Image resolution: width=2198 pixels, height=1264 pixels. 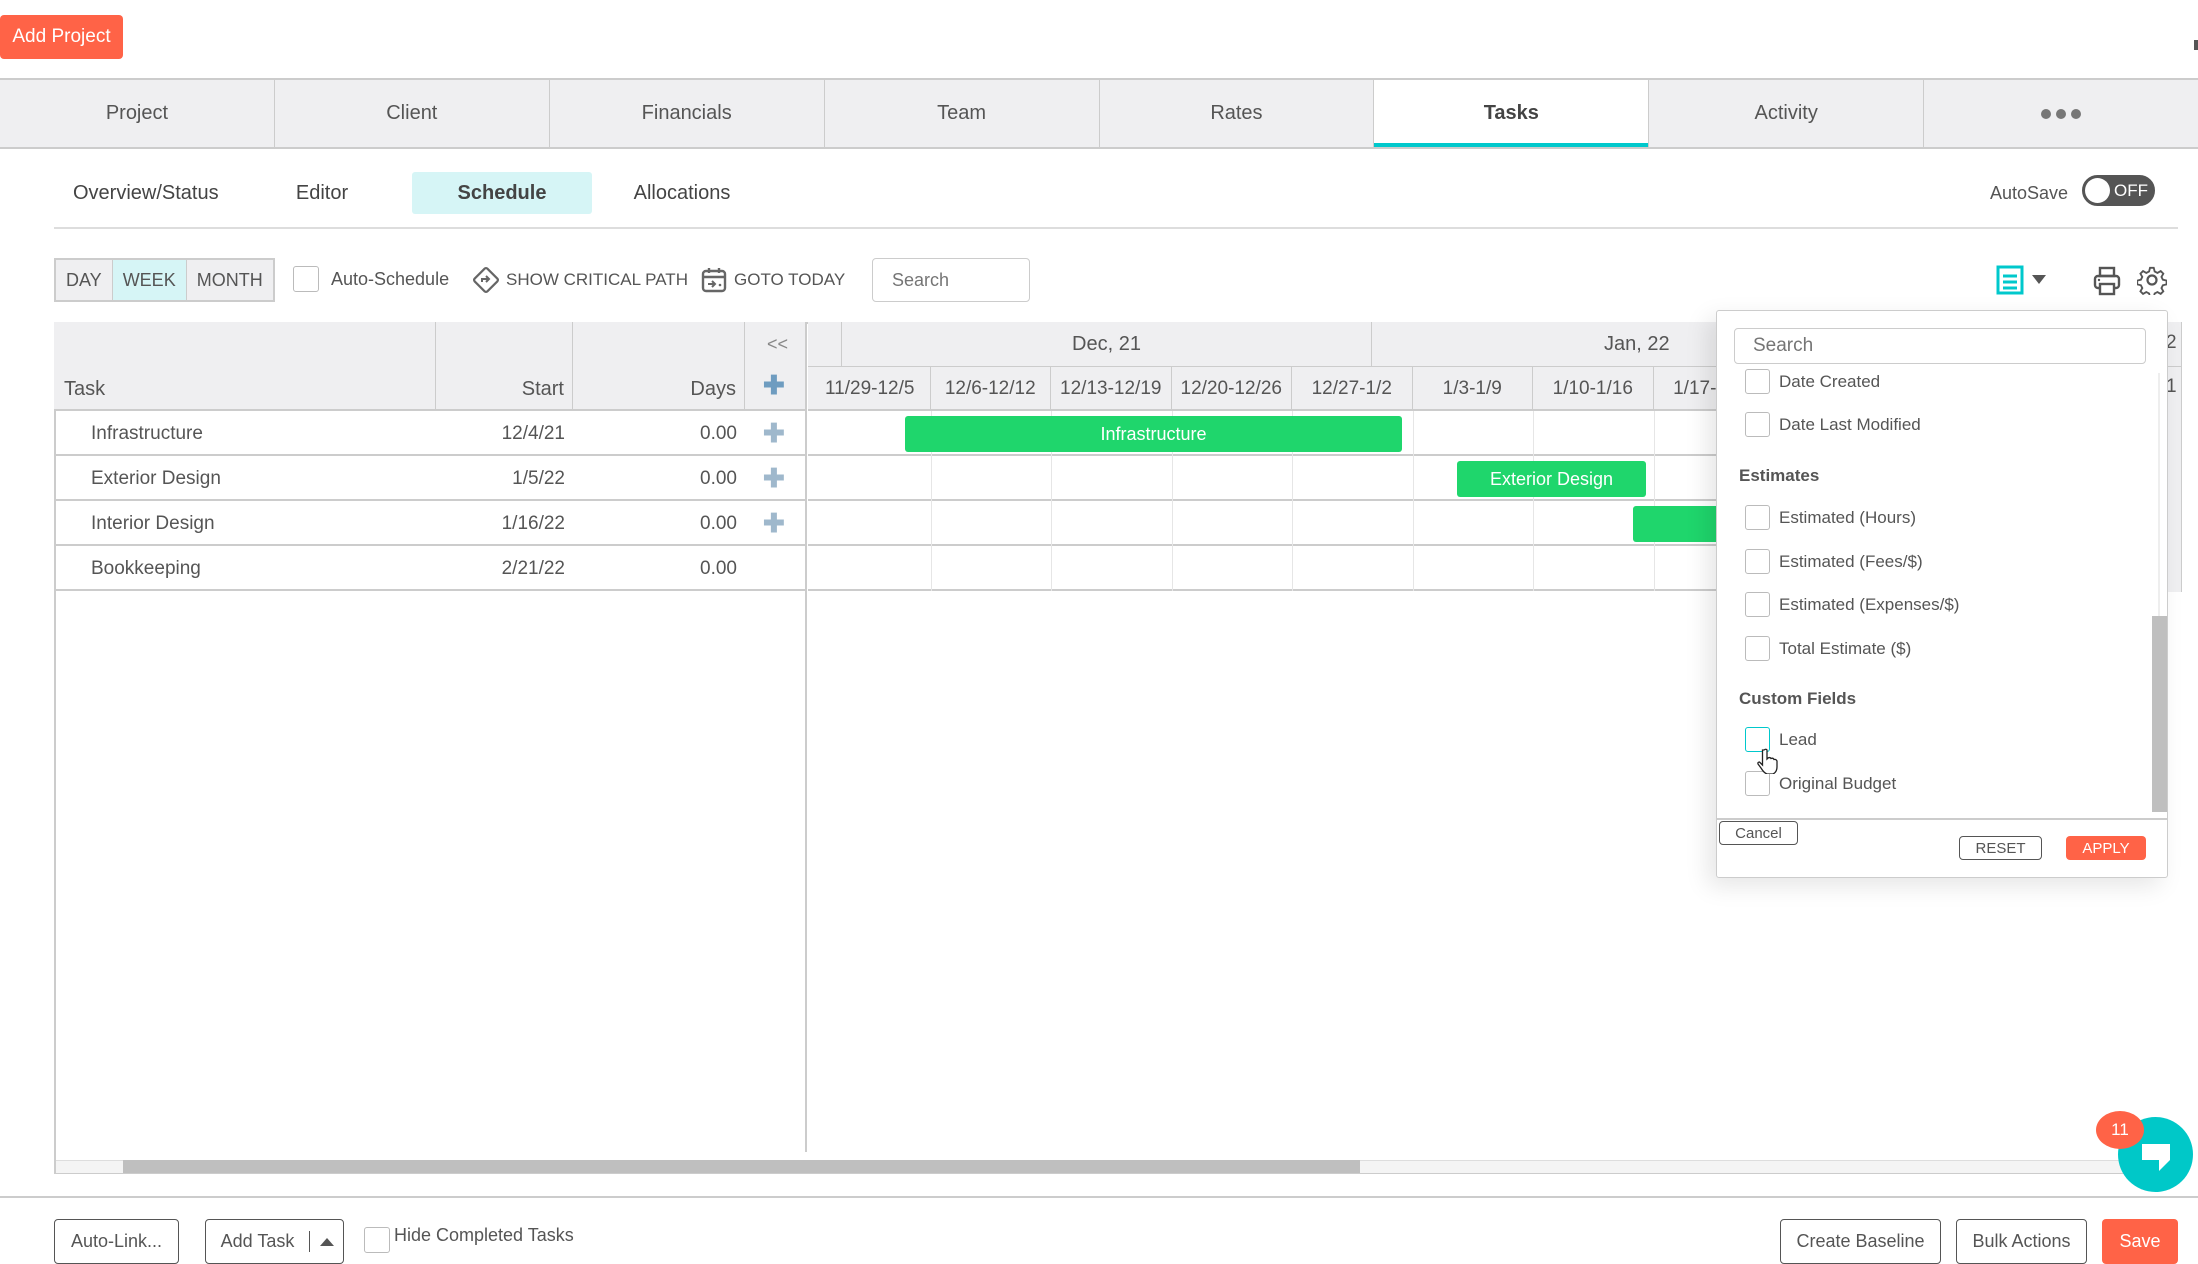 I want to click on tab-more, so click(x=2061, y=113).